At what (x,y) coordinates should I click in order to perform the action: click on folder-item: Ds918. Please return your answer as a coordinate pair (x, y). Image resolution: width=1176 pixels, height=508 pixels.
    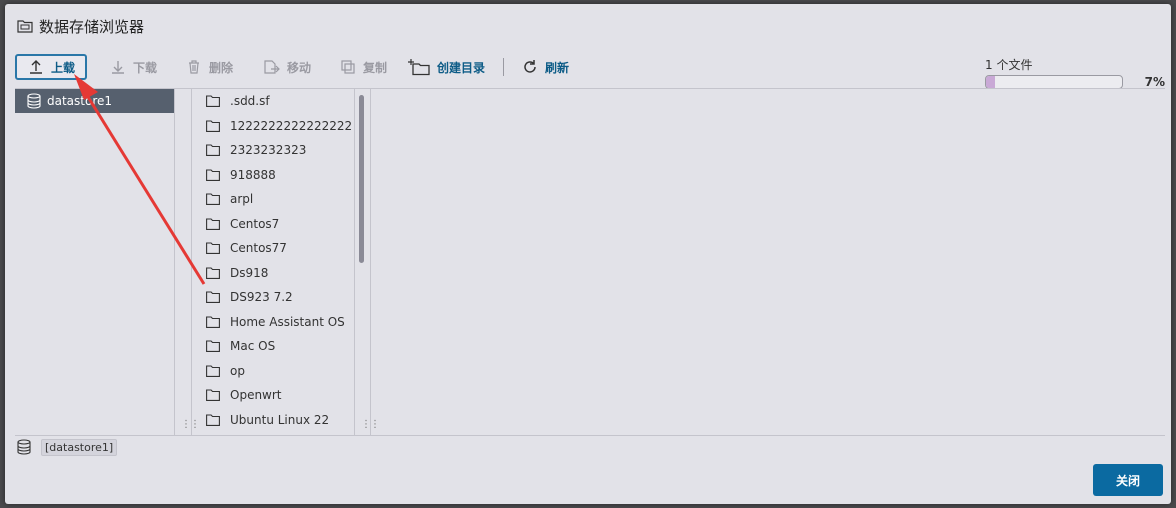
    Looking at the image, I should click on (273, 273).